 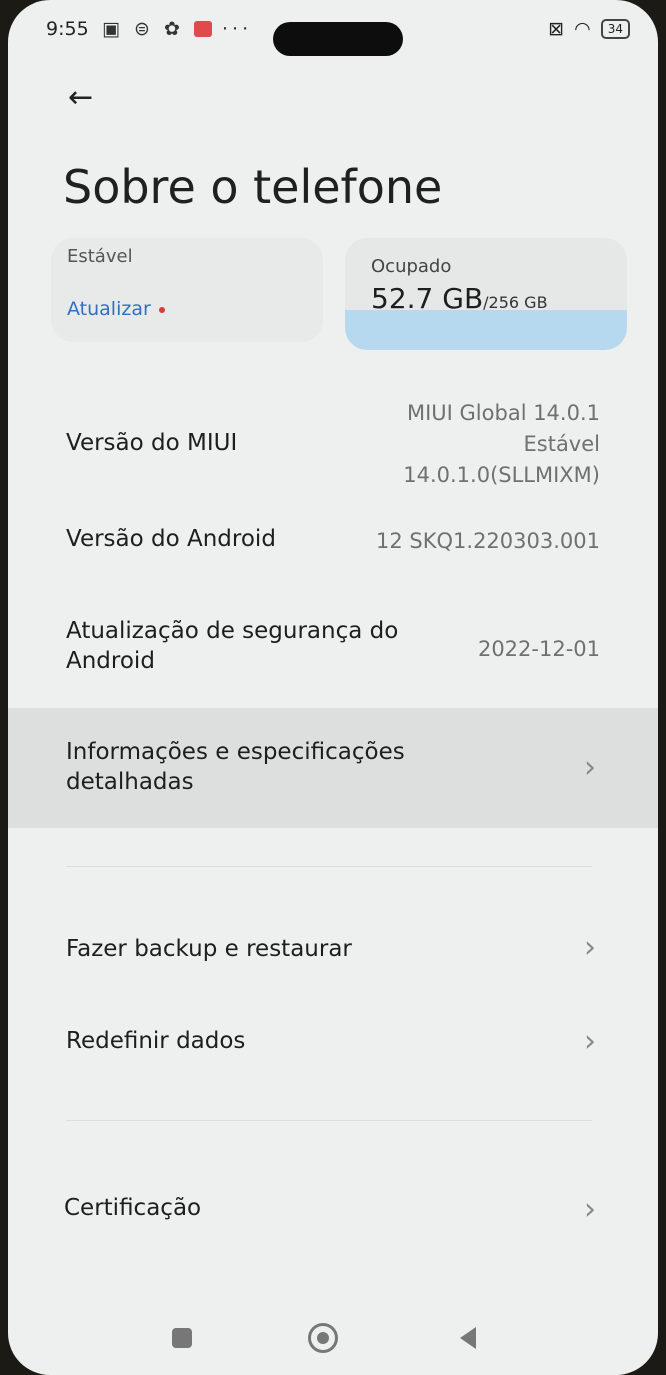 I want to click on security-patch-line-2: Android, so click(x=110, y=661).